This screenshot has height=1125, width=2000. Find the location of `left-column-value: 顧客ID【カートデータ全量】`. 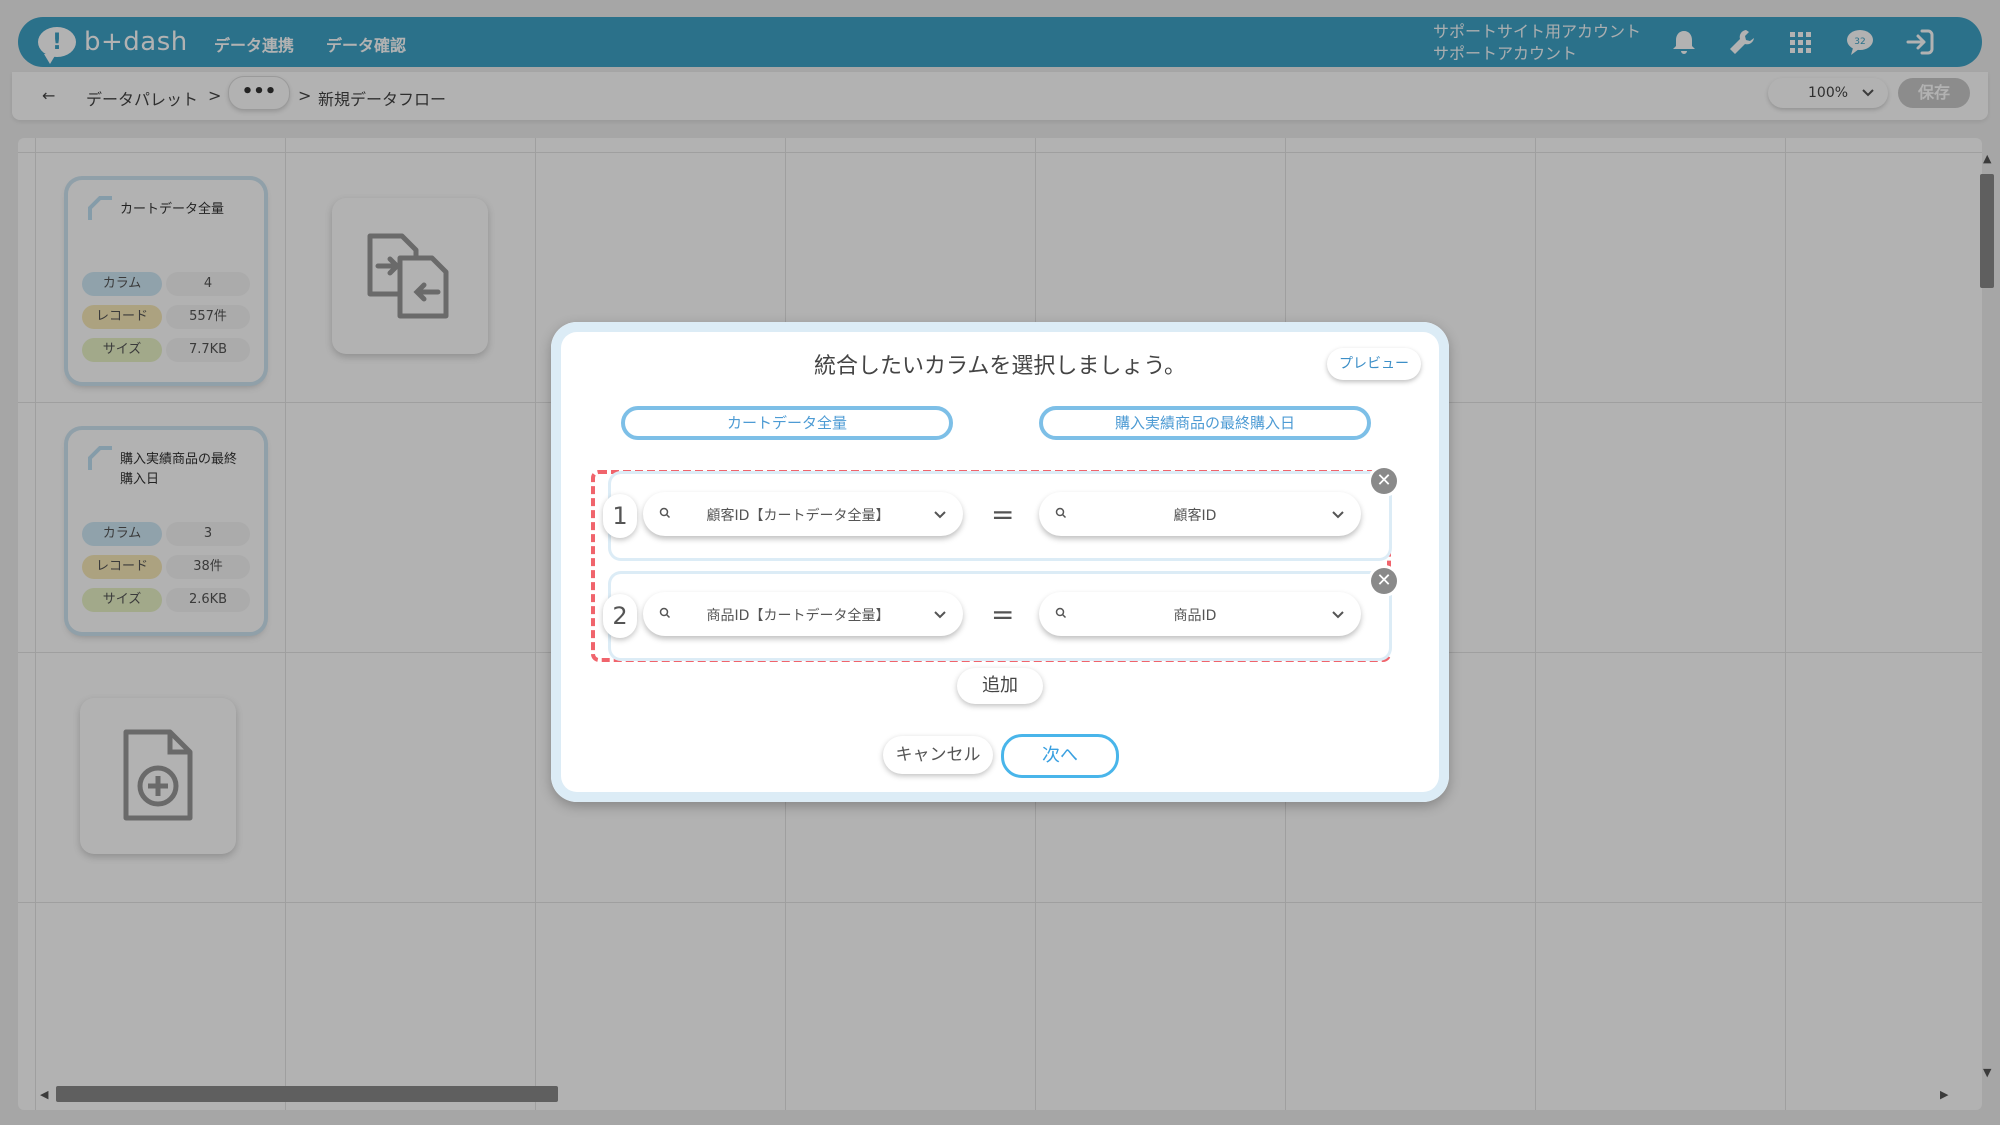

left-column-value: 顧客ID【カートデータ全量】 is located at coordinates (798, 516).